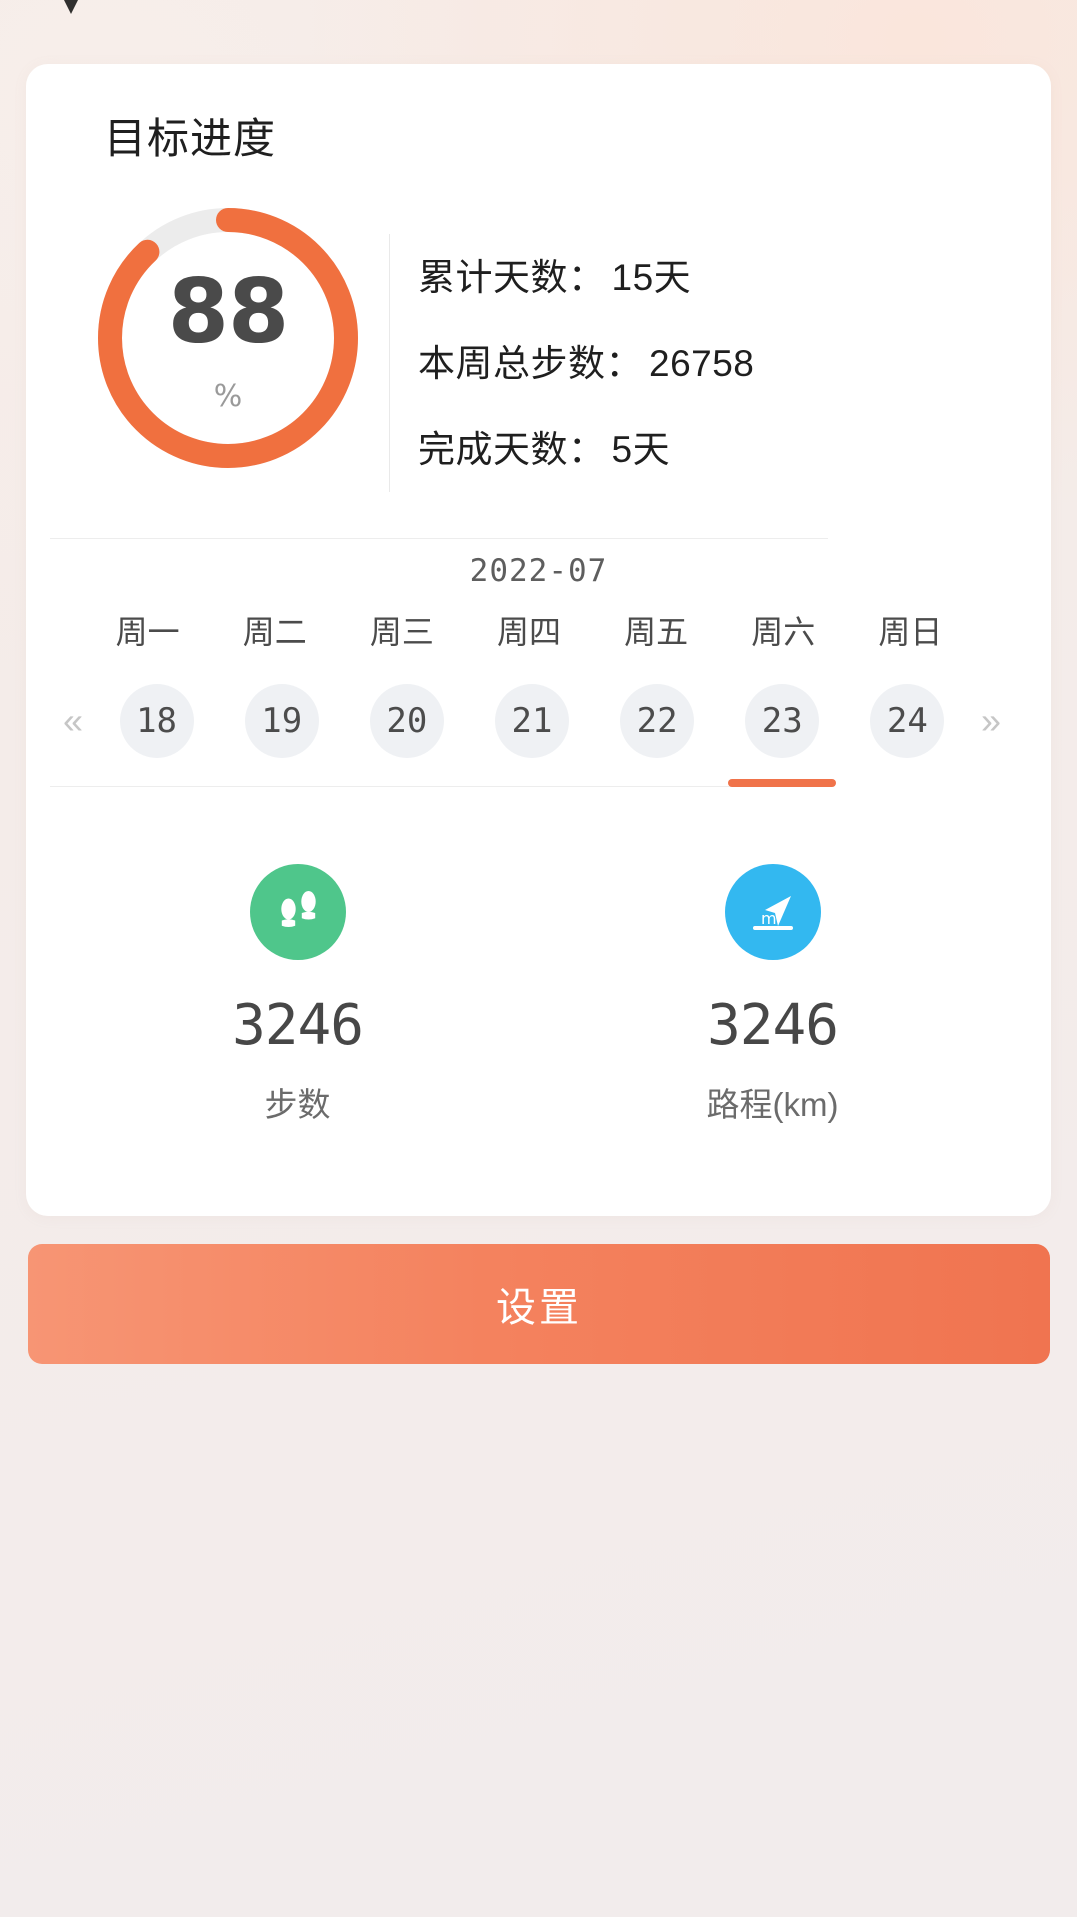 The image size is (1077, 1917). I want to click on weekday-label: 周二, so click(274, 632).